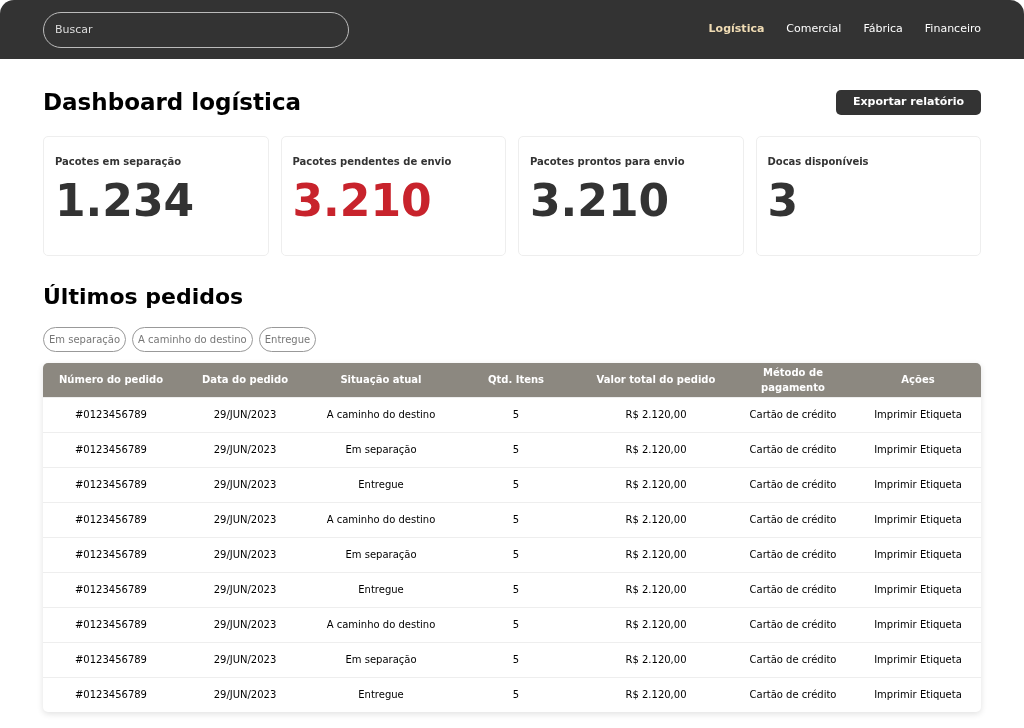 Image resolution: width=1024 pixels, height=728 pixels. What do you see at coordinates (608, 161) in the screenshot?
I see `stat-label: Pacotes prontos para envio` at bounding box center [608, 161].